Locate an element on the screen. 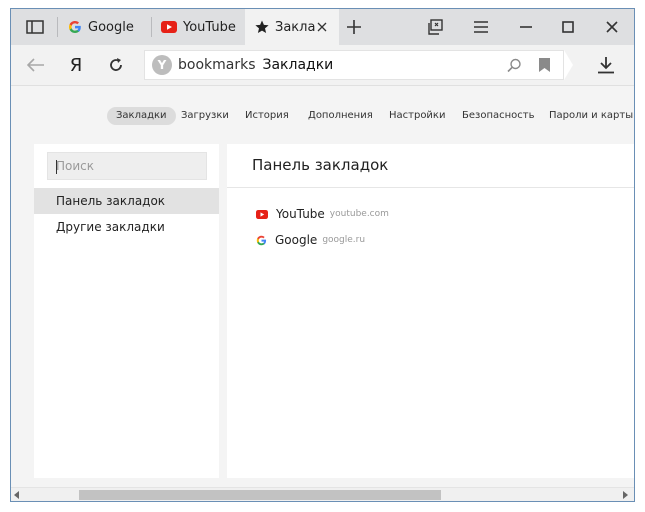  bookmark-item-google: Google google.ru is located at coordinates (310, 240).